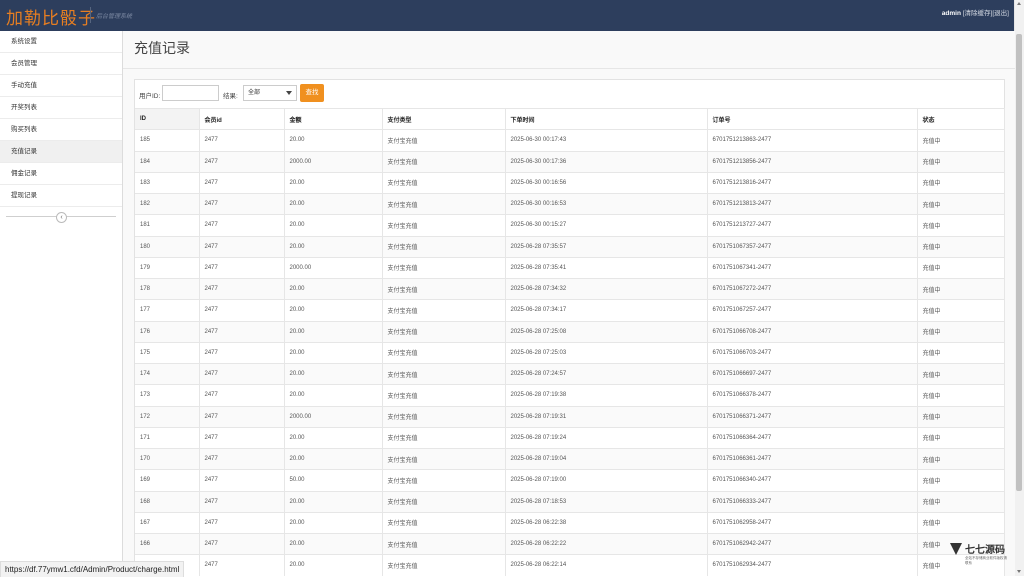 This screenshot has height=577, width=1024. Describe the element at coordinates (333, 480) in the screenshot. I see `table-cell: 50.00` at that location.